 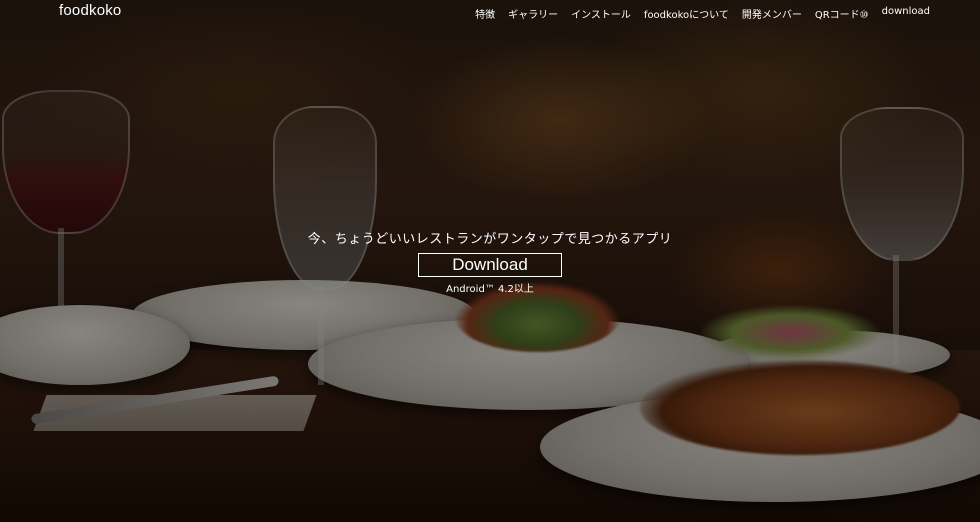 I want to click on nav-item-features: 特徴, so click(x=485, y=13).